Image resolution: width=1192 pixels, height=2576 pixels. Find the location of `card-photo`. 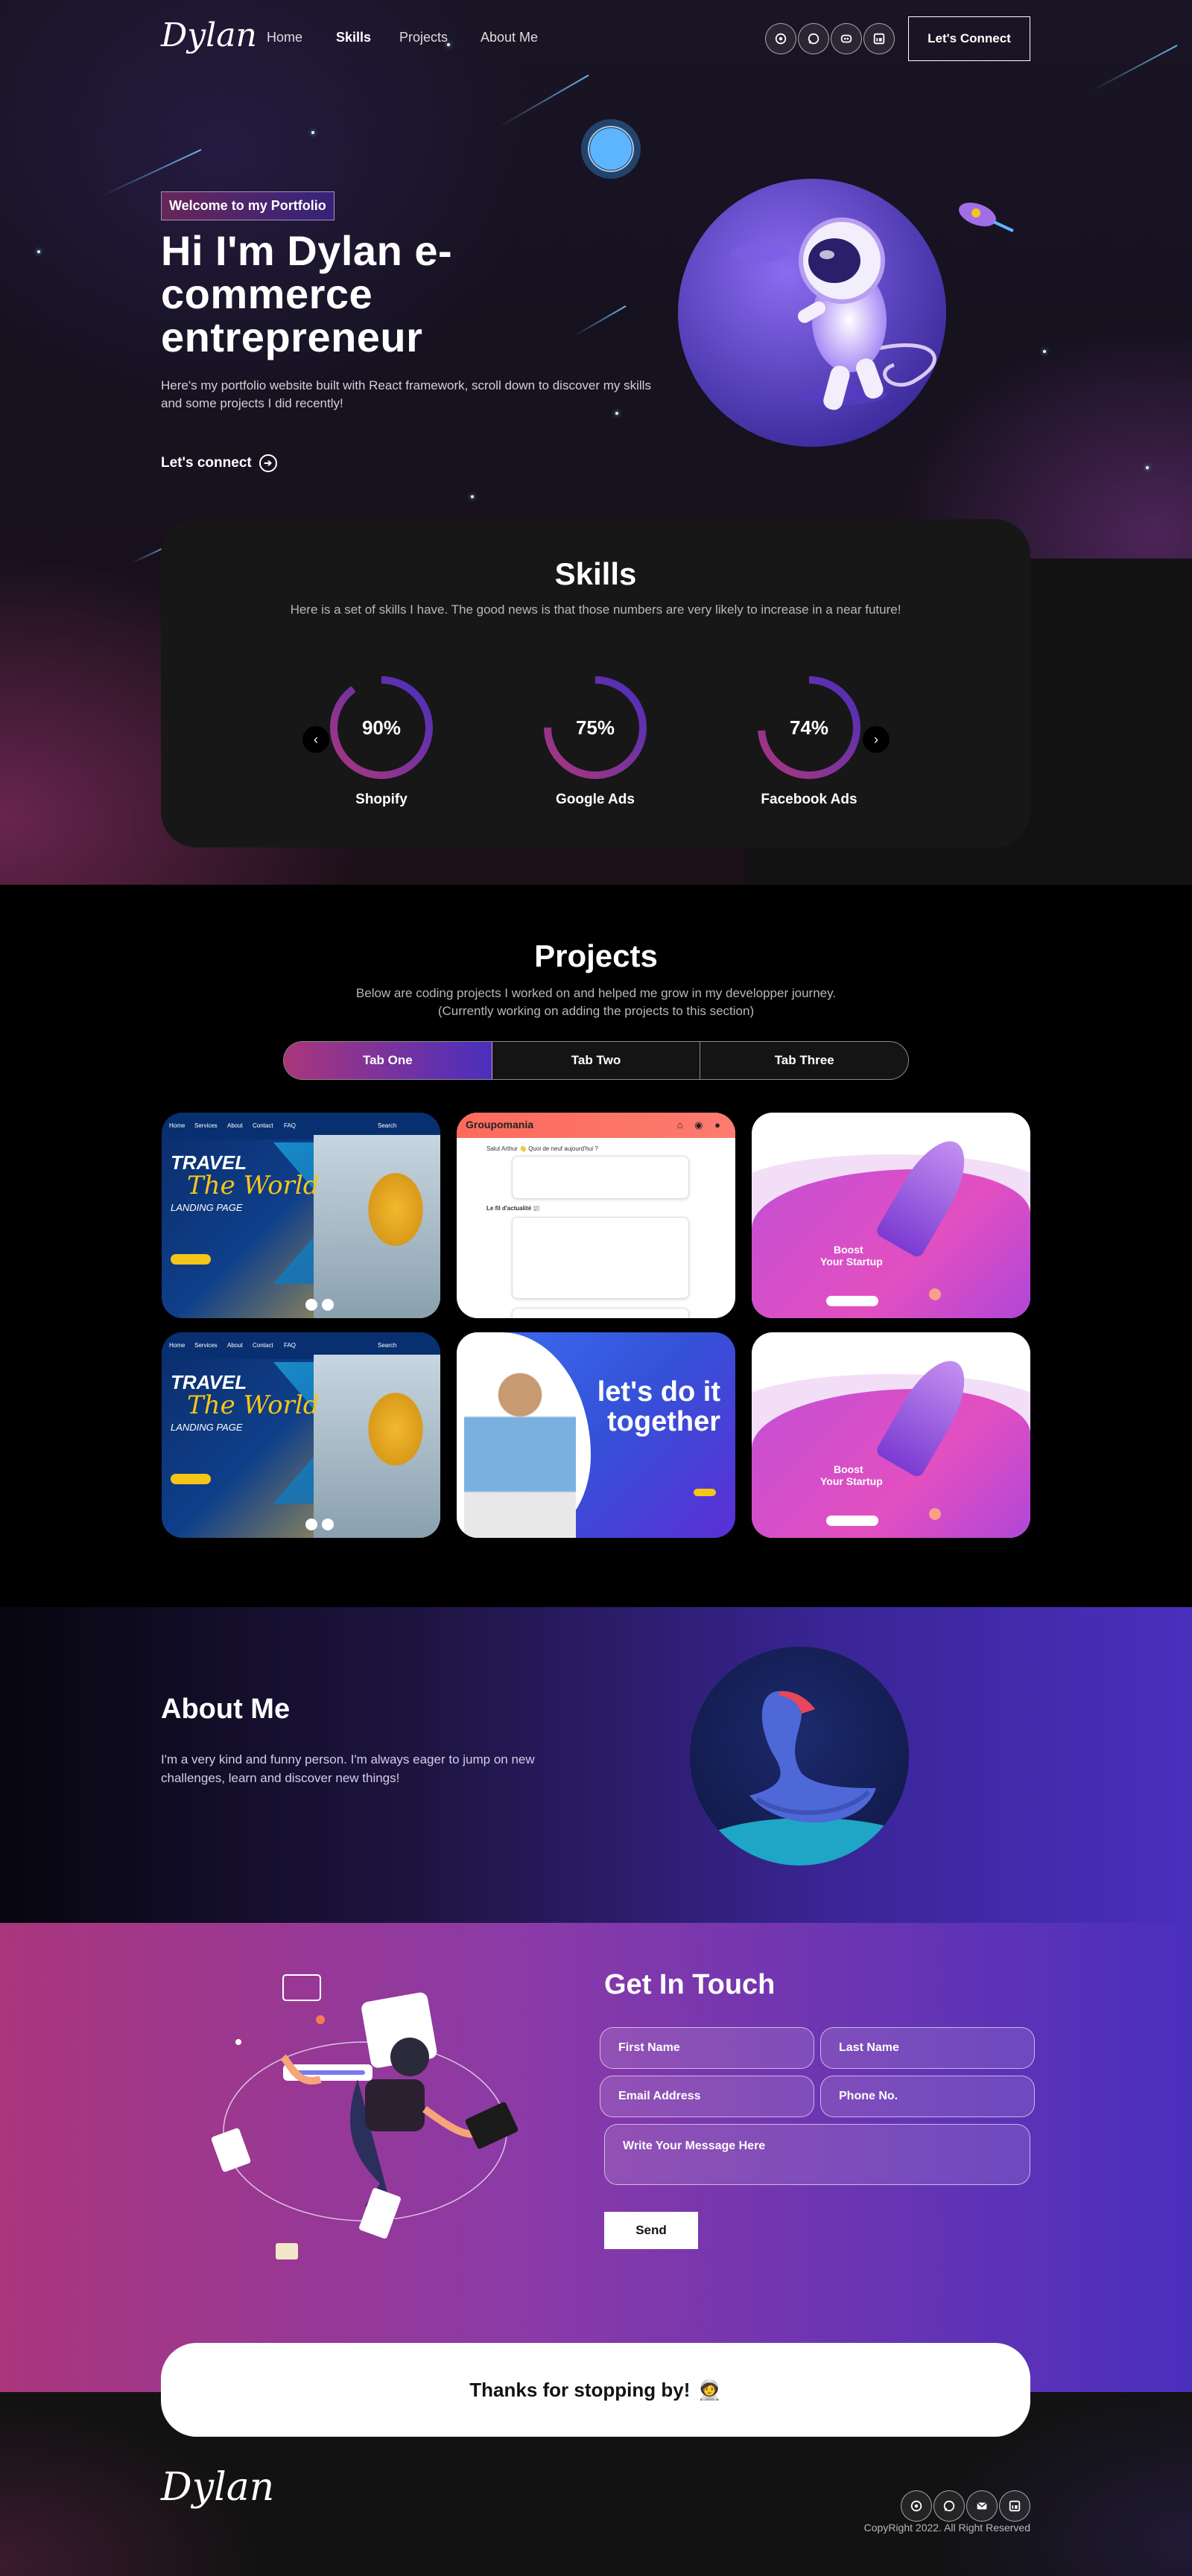

card-photo is located at coordinates (520, 1444).